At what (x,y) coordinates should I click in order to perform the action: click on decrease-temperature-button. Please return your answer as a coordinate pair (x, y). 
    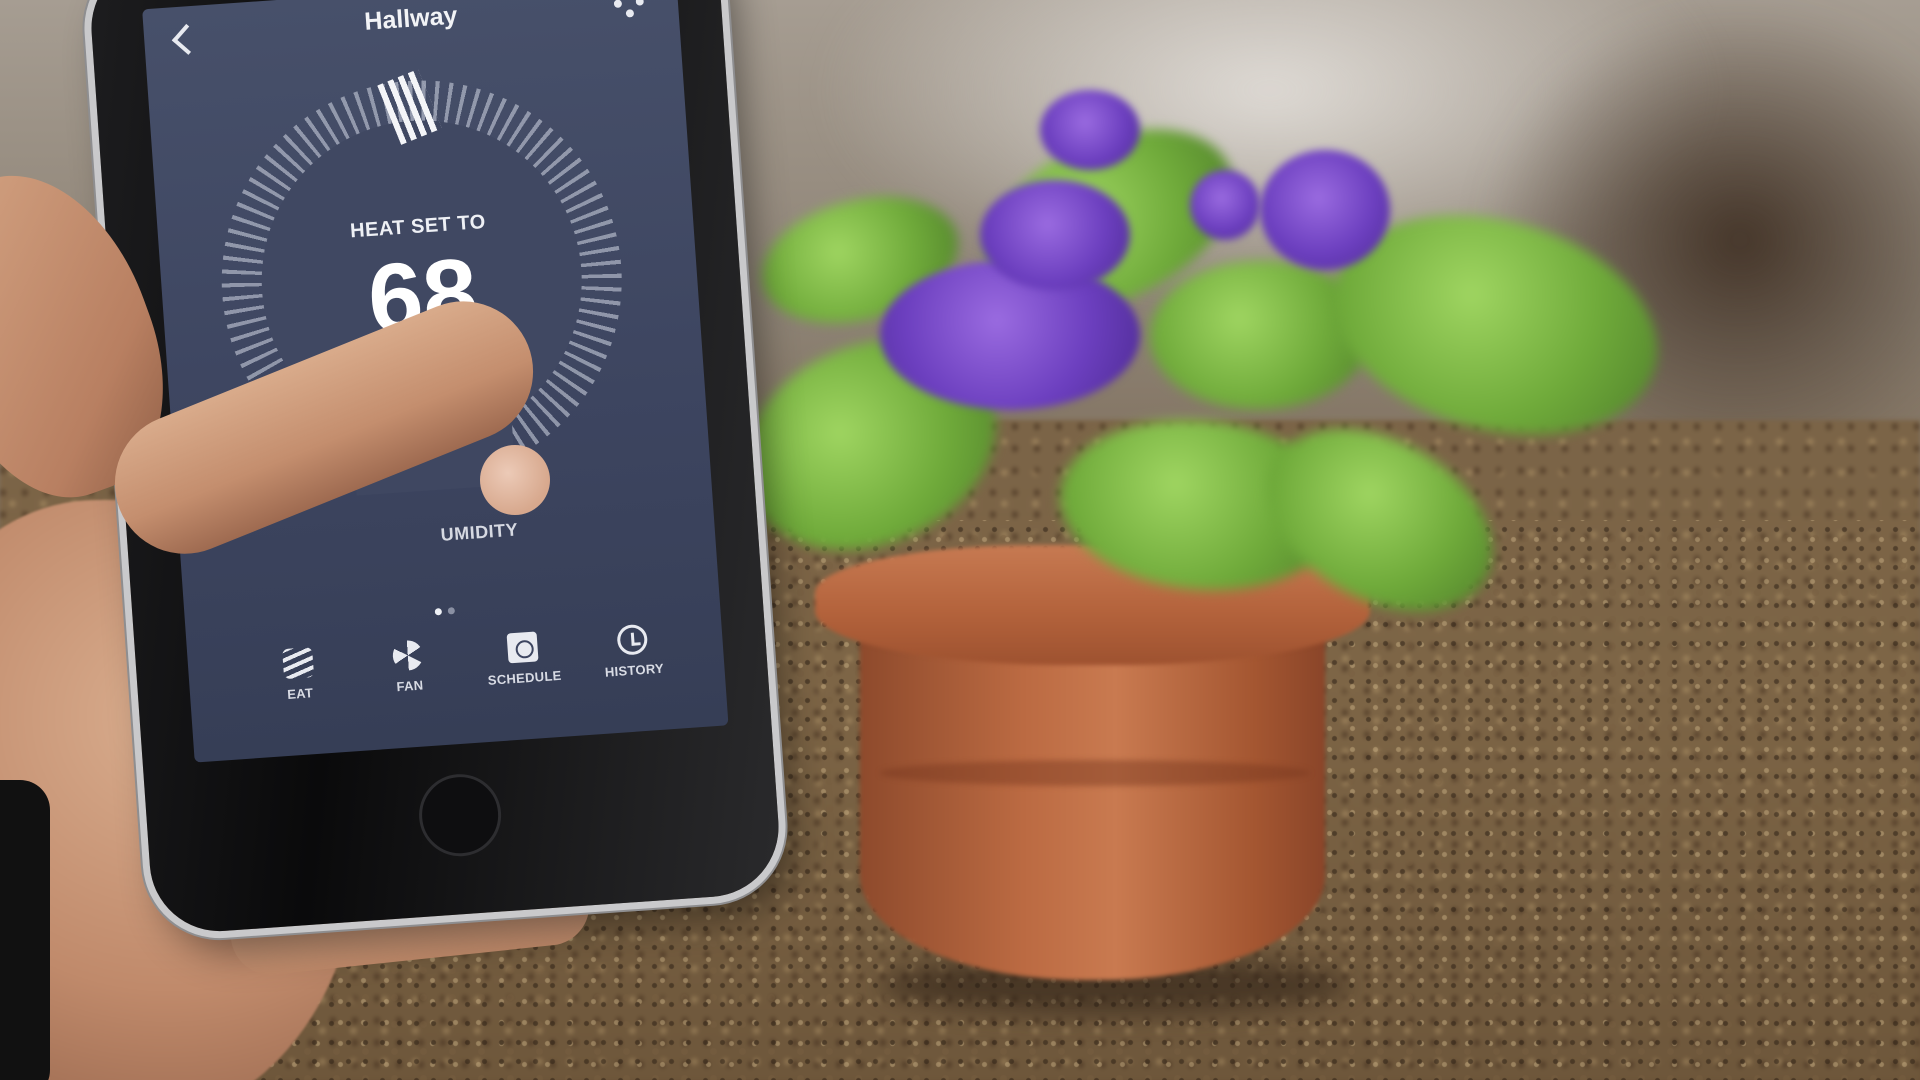
    Looking at the image, I should click on (392, 433).